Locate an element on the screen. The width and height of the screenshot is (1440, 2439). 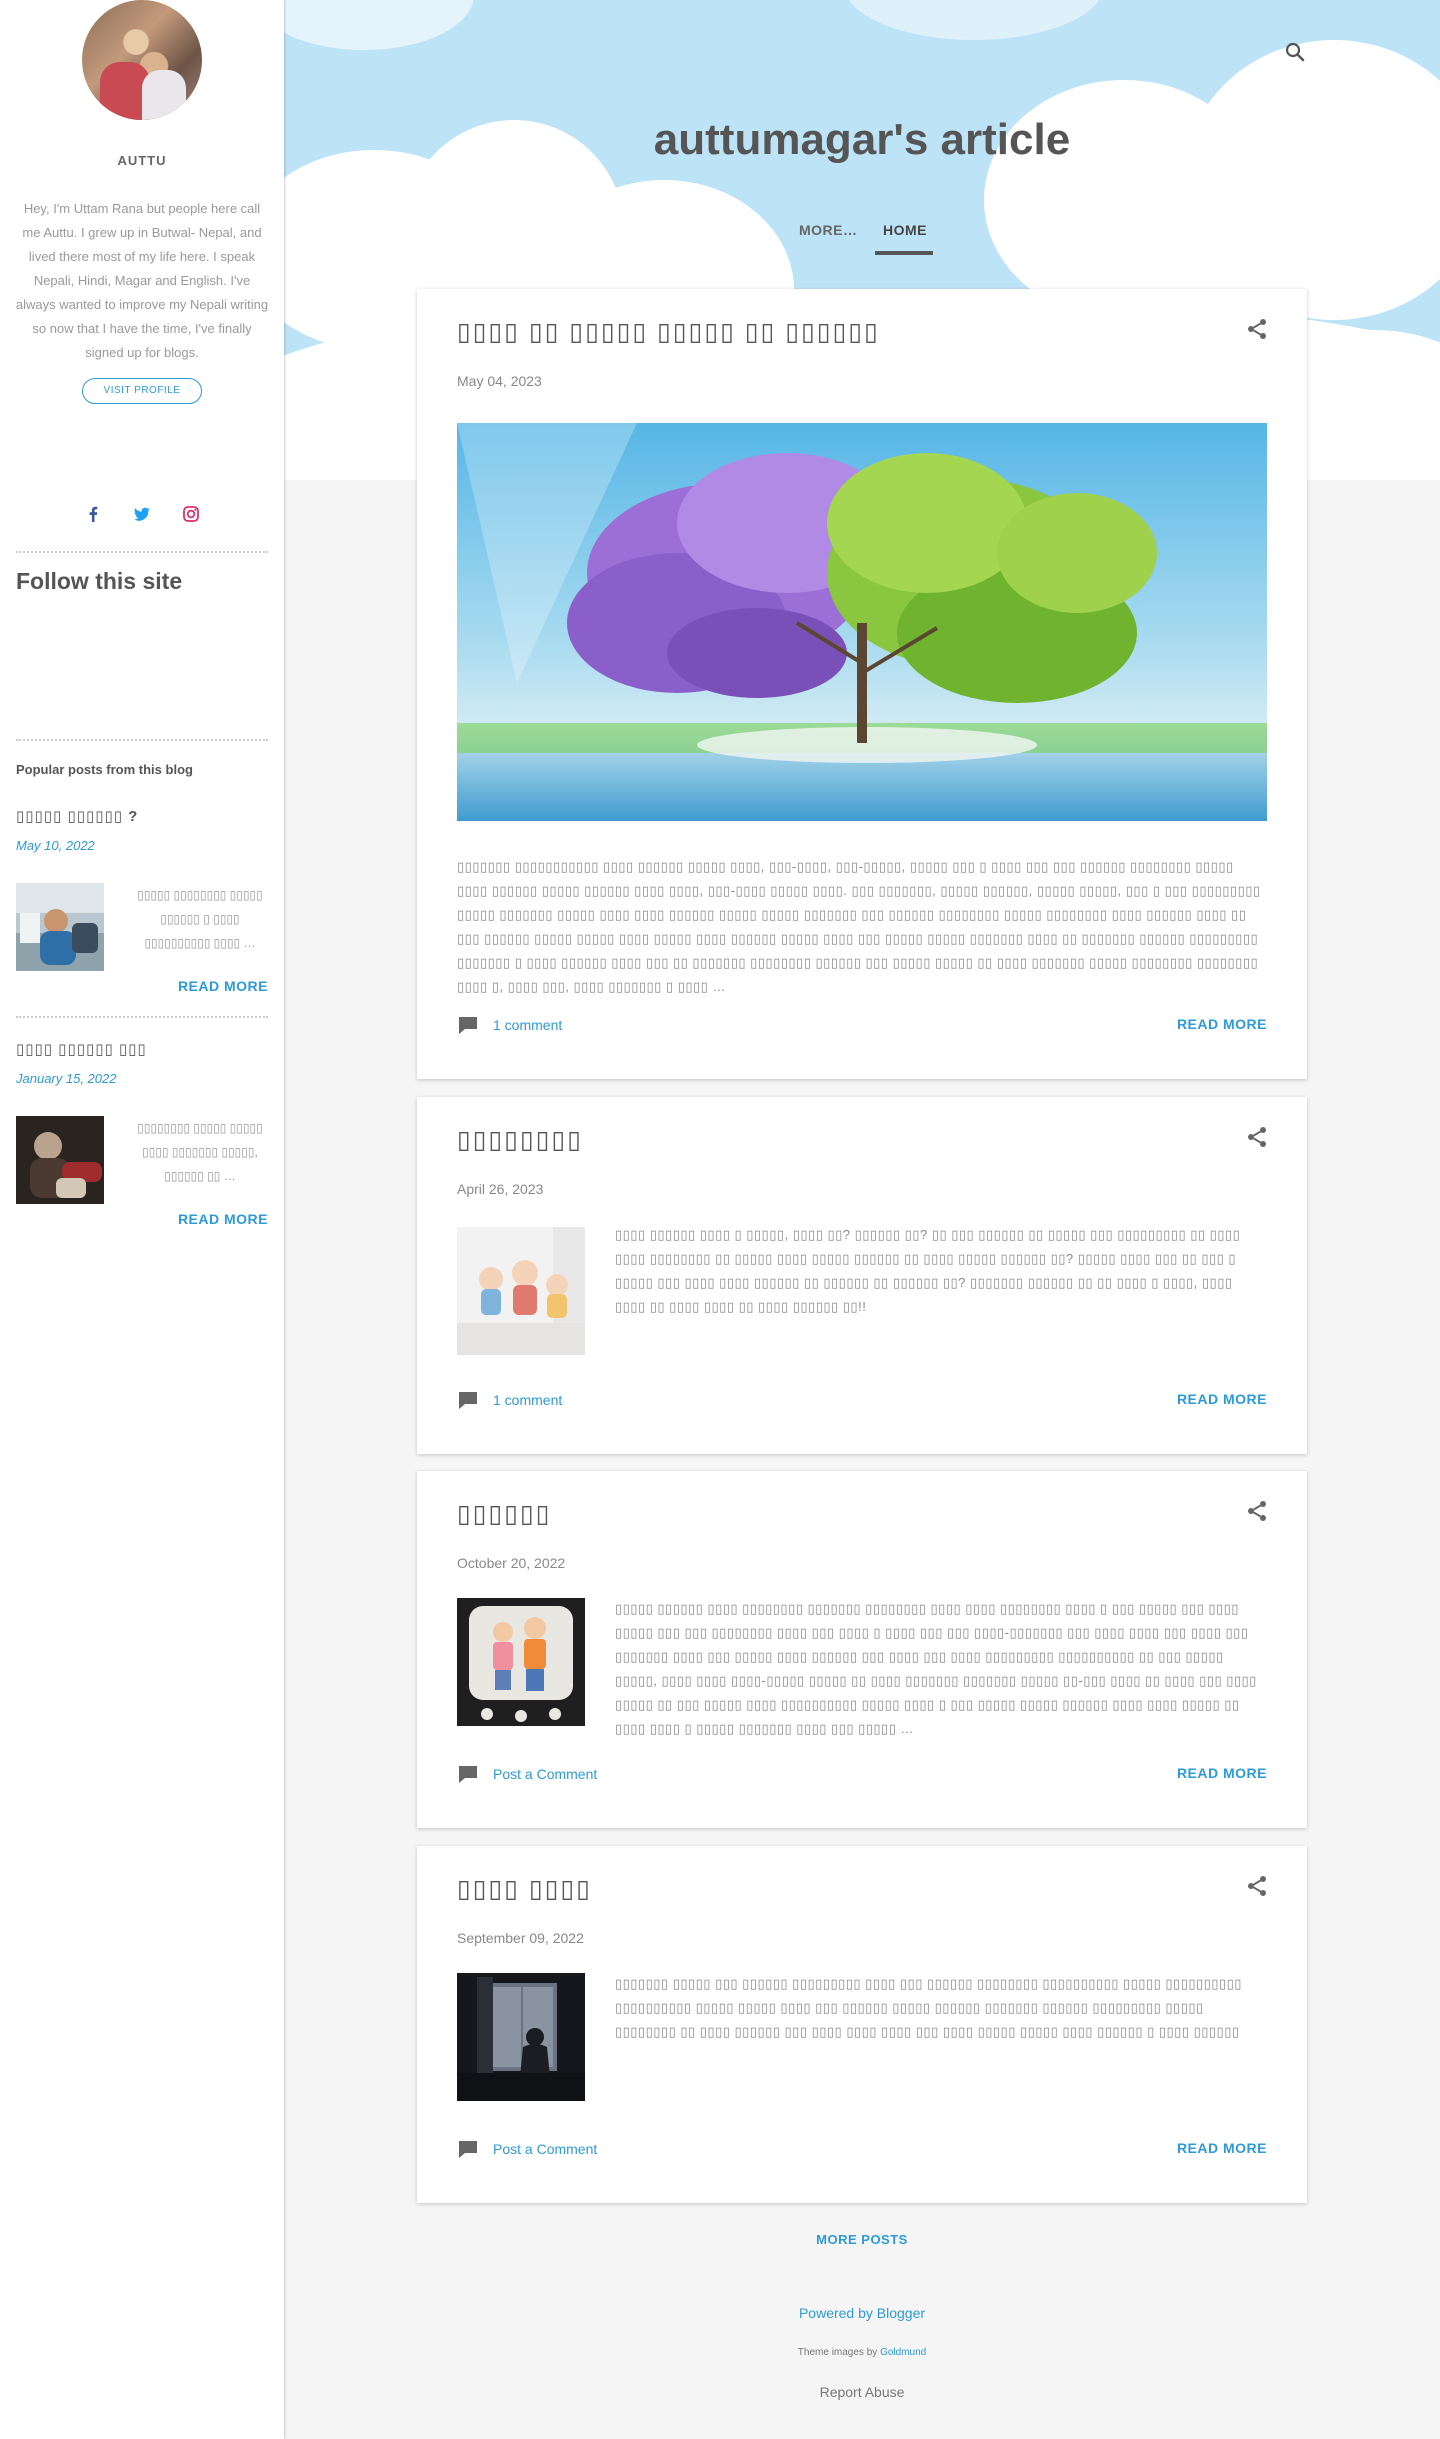
post-title: ▯▯▯▯▯▯▯▯ is located at coordinates (520, 1140).